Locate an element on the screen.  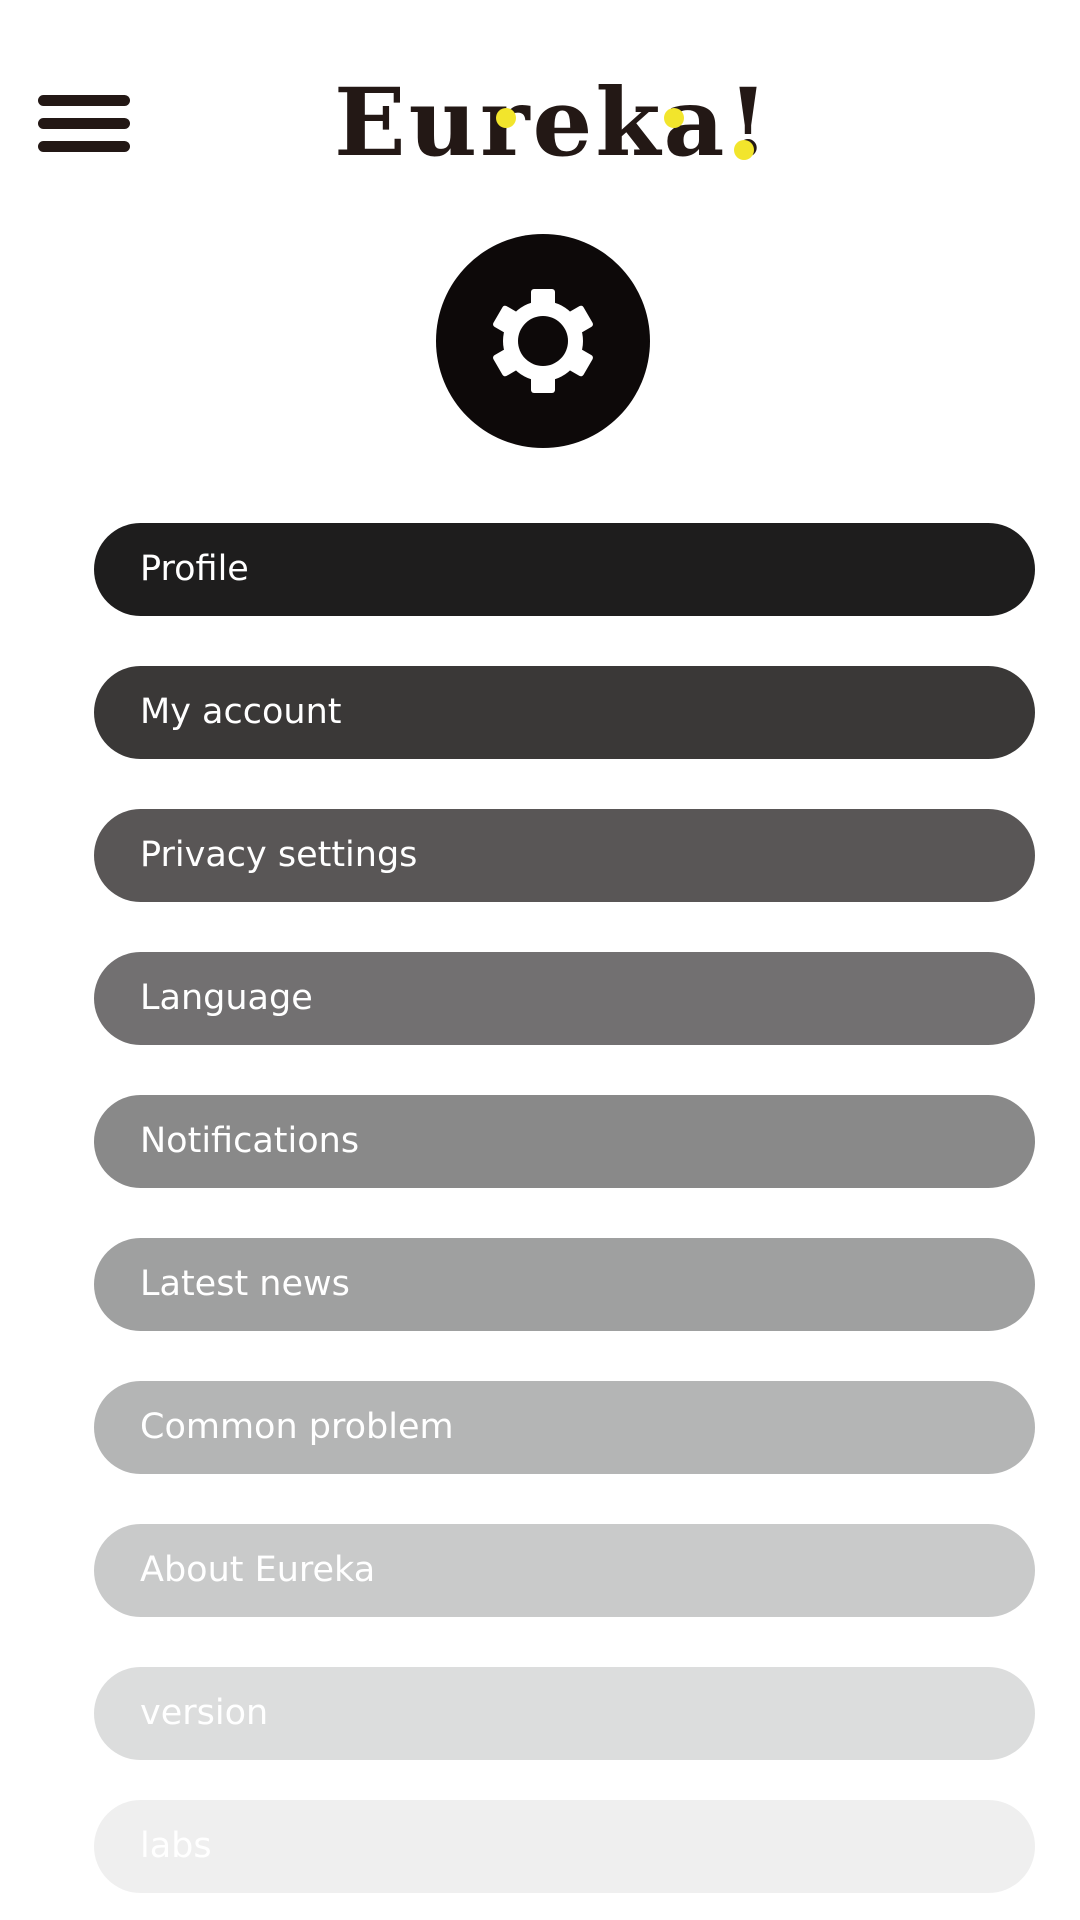
settings-item-about-eureka: About Eureka is located at coordinates (564, 1570).